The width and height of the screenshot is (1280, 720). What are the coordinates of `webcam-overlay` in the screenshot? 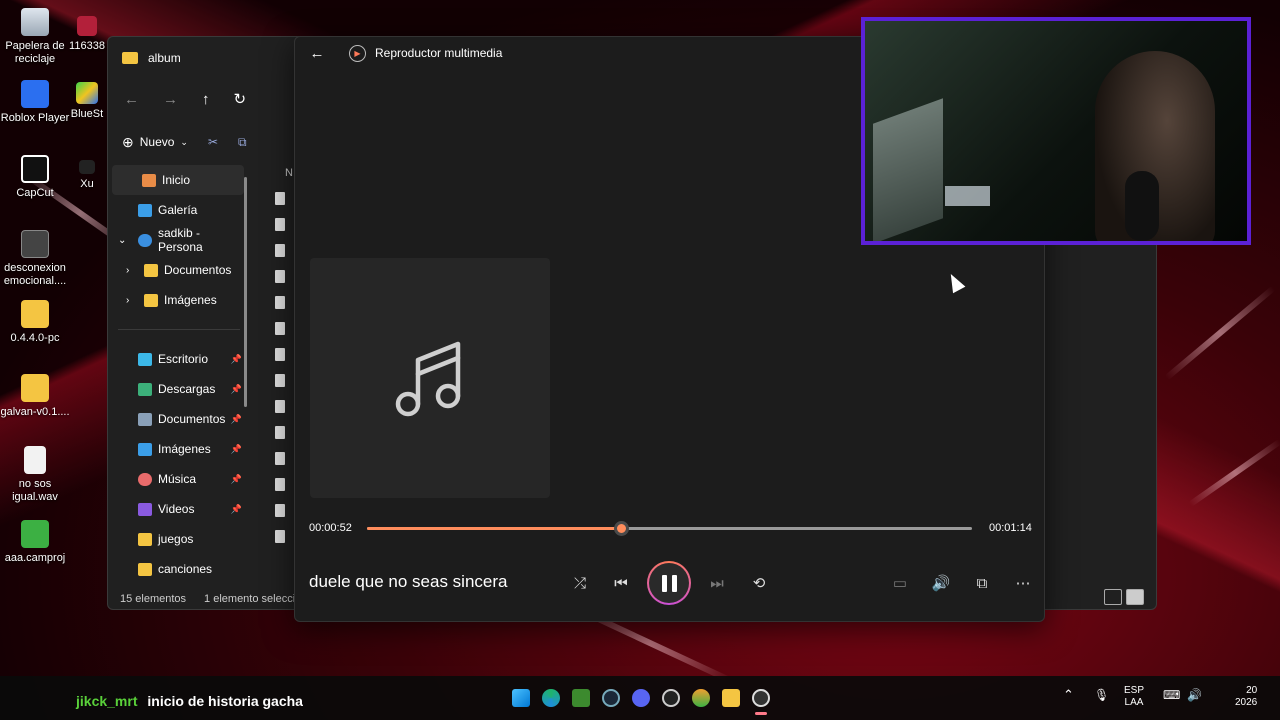 It's located at (1056, 131).